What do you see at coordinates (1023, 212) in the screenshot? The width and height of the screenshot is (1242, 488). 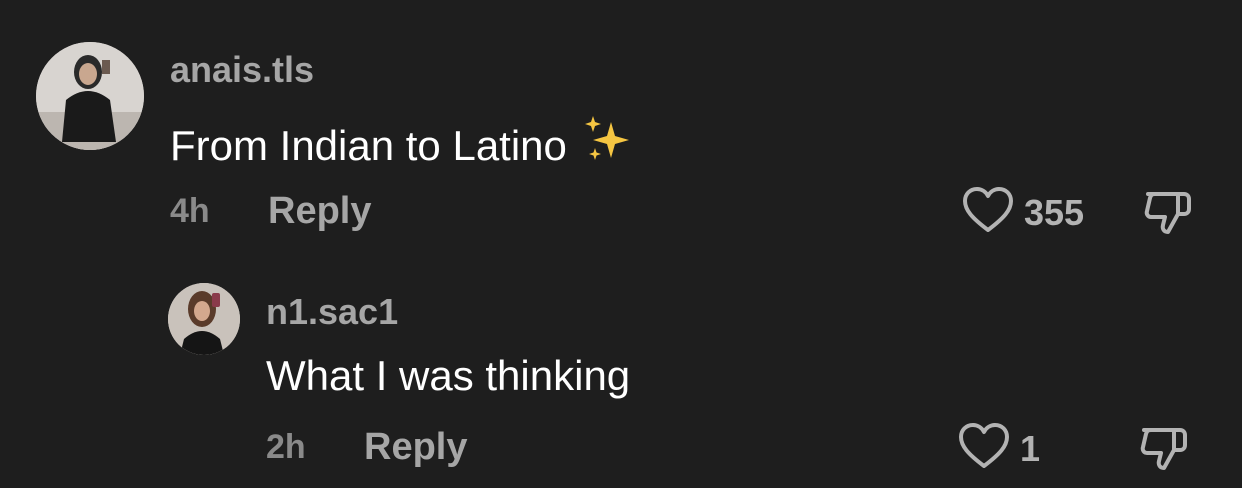 I see `like-button: 355` at bounding box center [1023, 212].